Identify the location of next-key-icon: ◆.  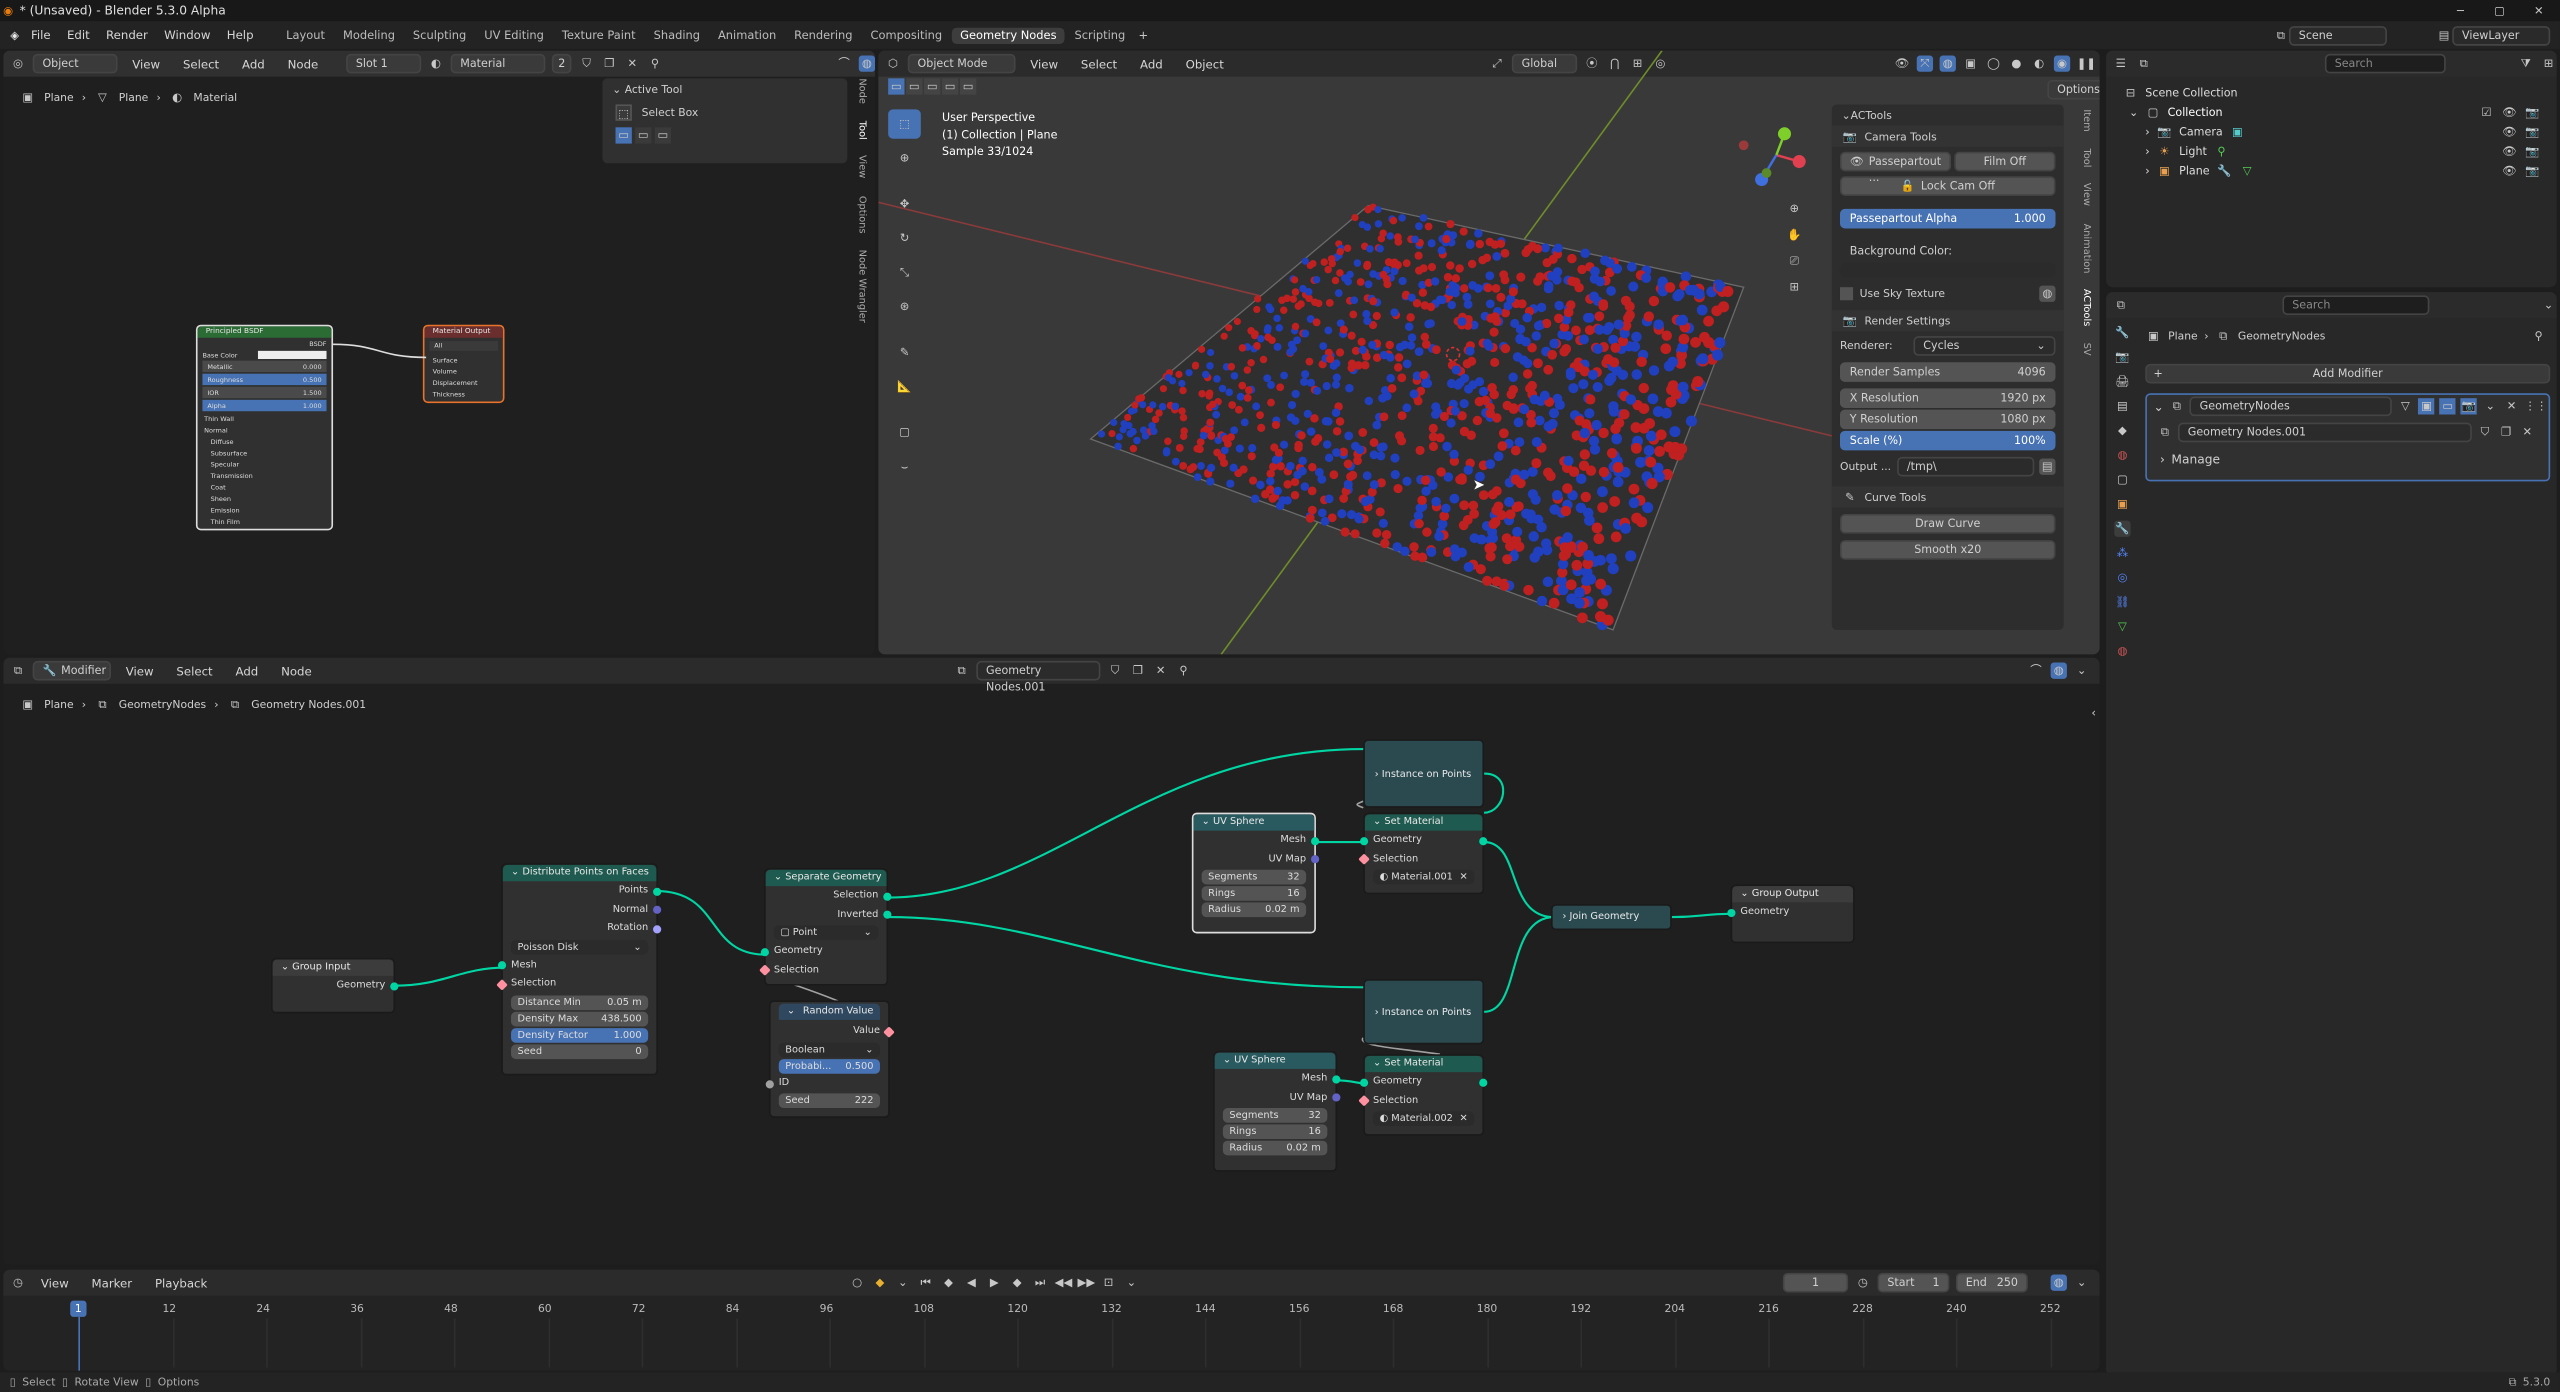
(1017, 1283).